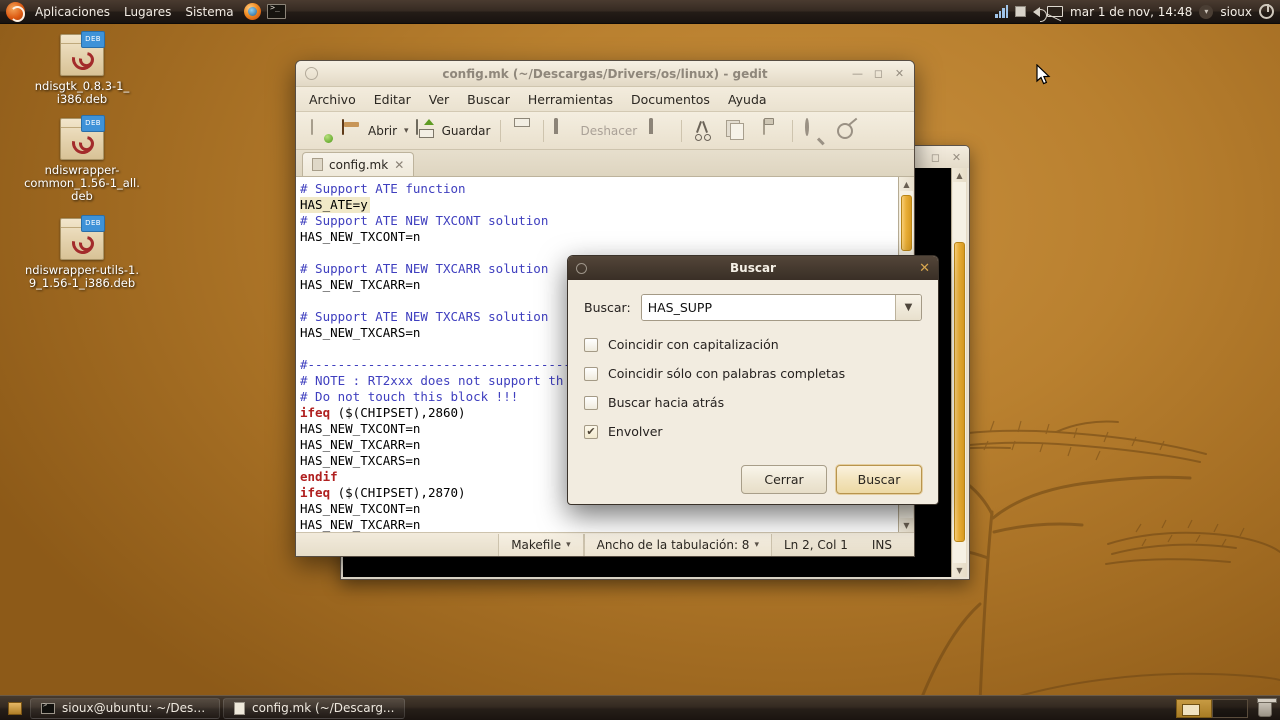  I want to click on tab-width-selector: Ancho de la tabulación: 8 ▾, so click(677, 544).